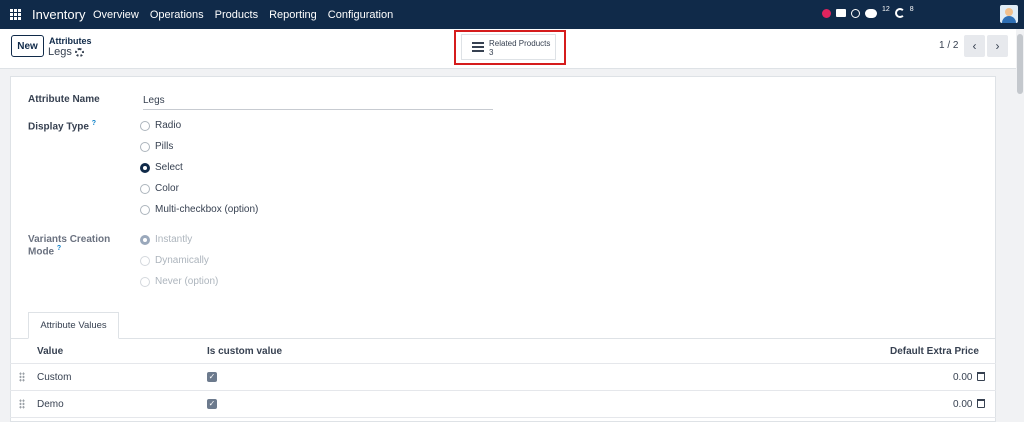 The image size is (1024, 422). I want to click on pager-value: 1 / 2, so click(948, 45).